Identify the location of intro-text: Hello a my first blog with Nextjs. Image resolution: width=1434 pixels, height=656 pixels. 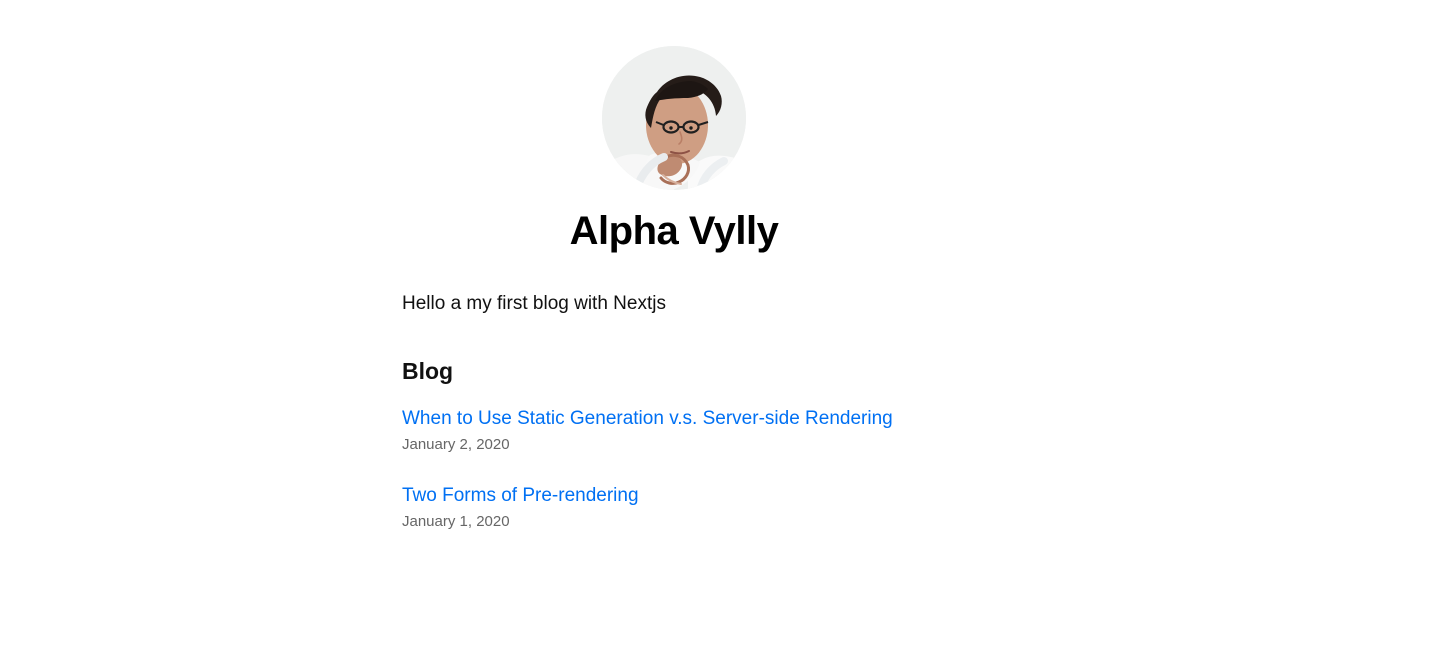
(534, 303).